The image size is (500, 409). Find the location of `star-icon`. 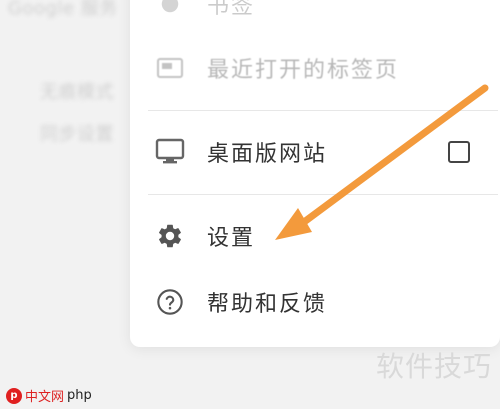

star-icon is located at coordinates (170, 9).